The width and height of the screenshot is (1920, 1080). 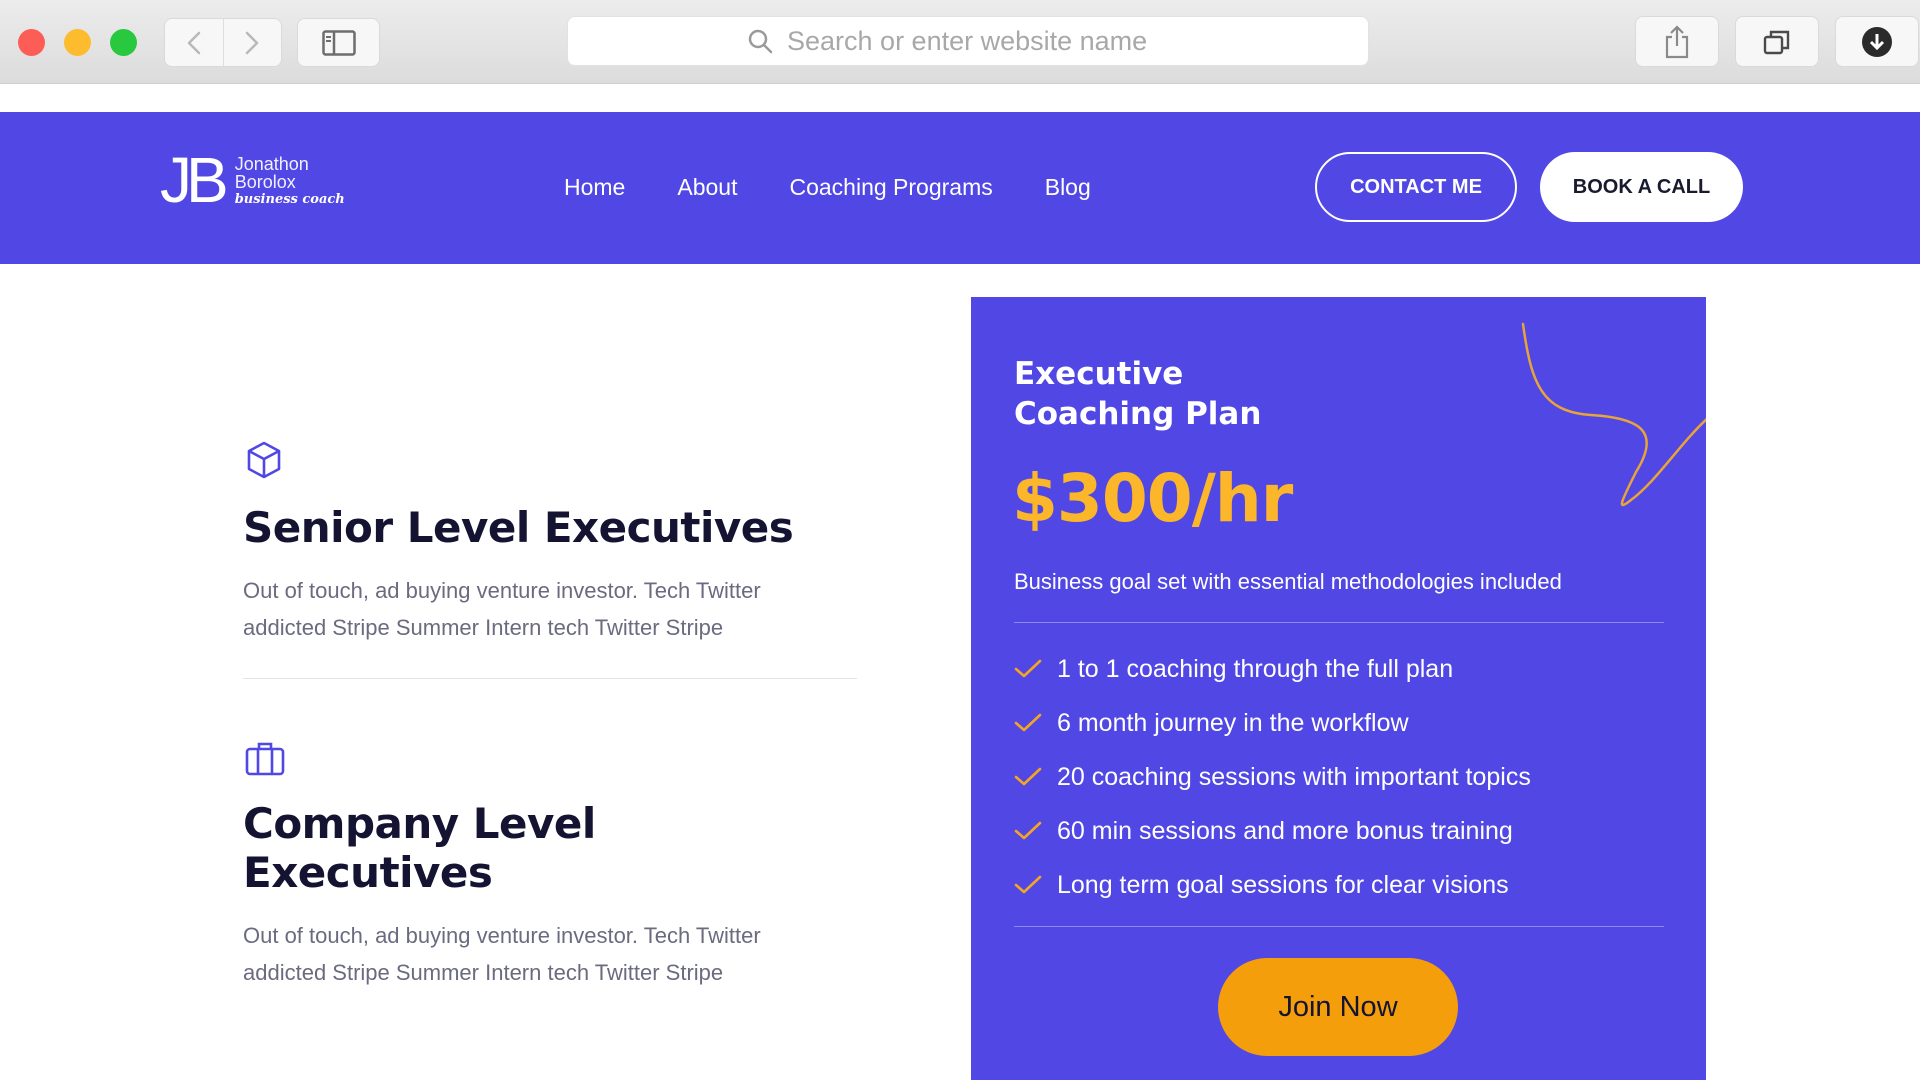 I want to click on plan-feature-text: 6 month journey in the workflow, so click(x=1233, y=722).